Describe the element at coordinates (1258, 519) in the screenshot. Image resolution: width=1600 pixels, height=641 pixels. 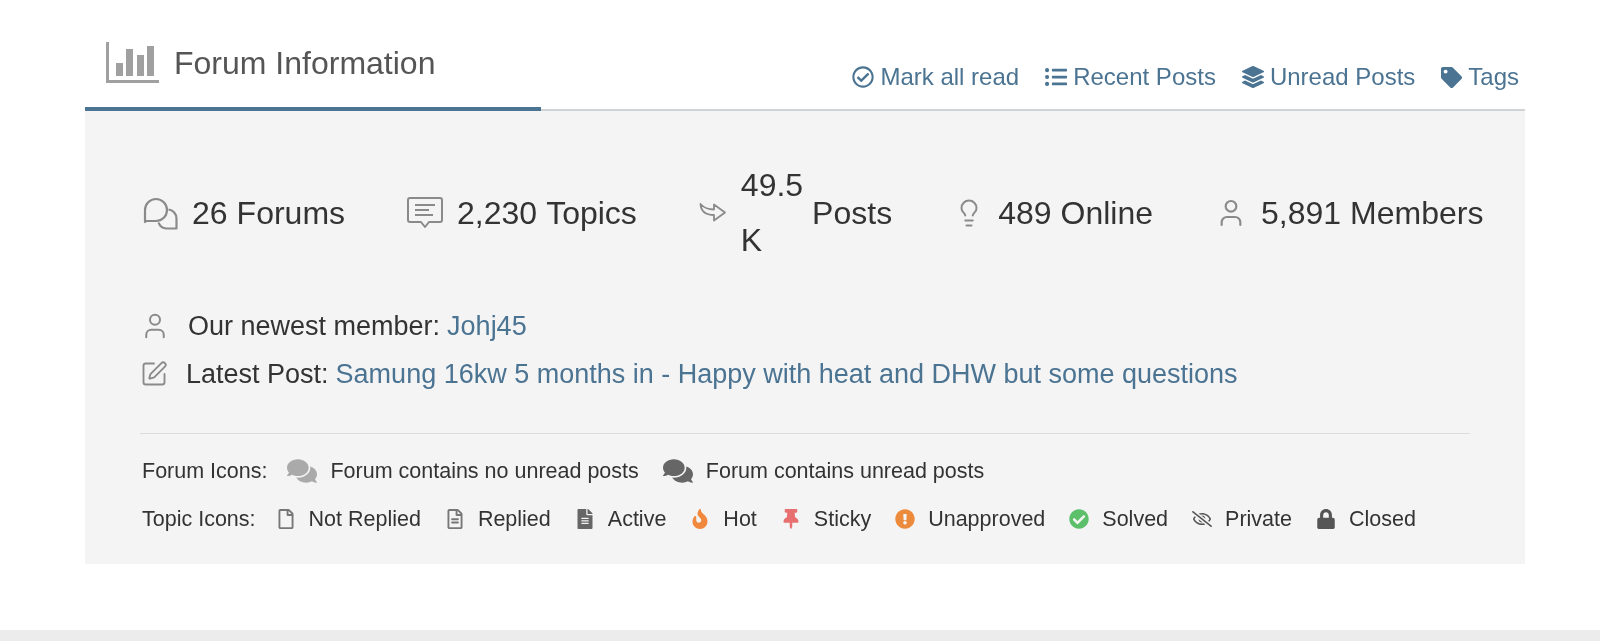
I see `legend-text: Private` at that location.